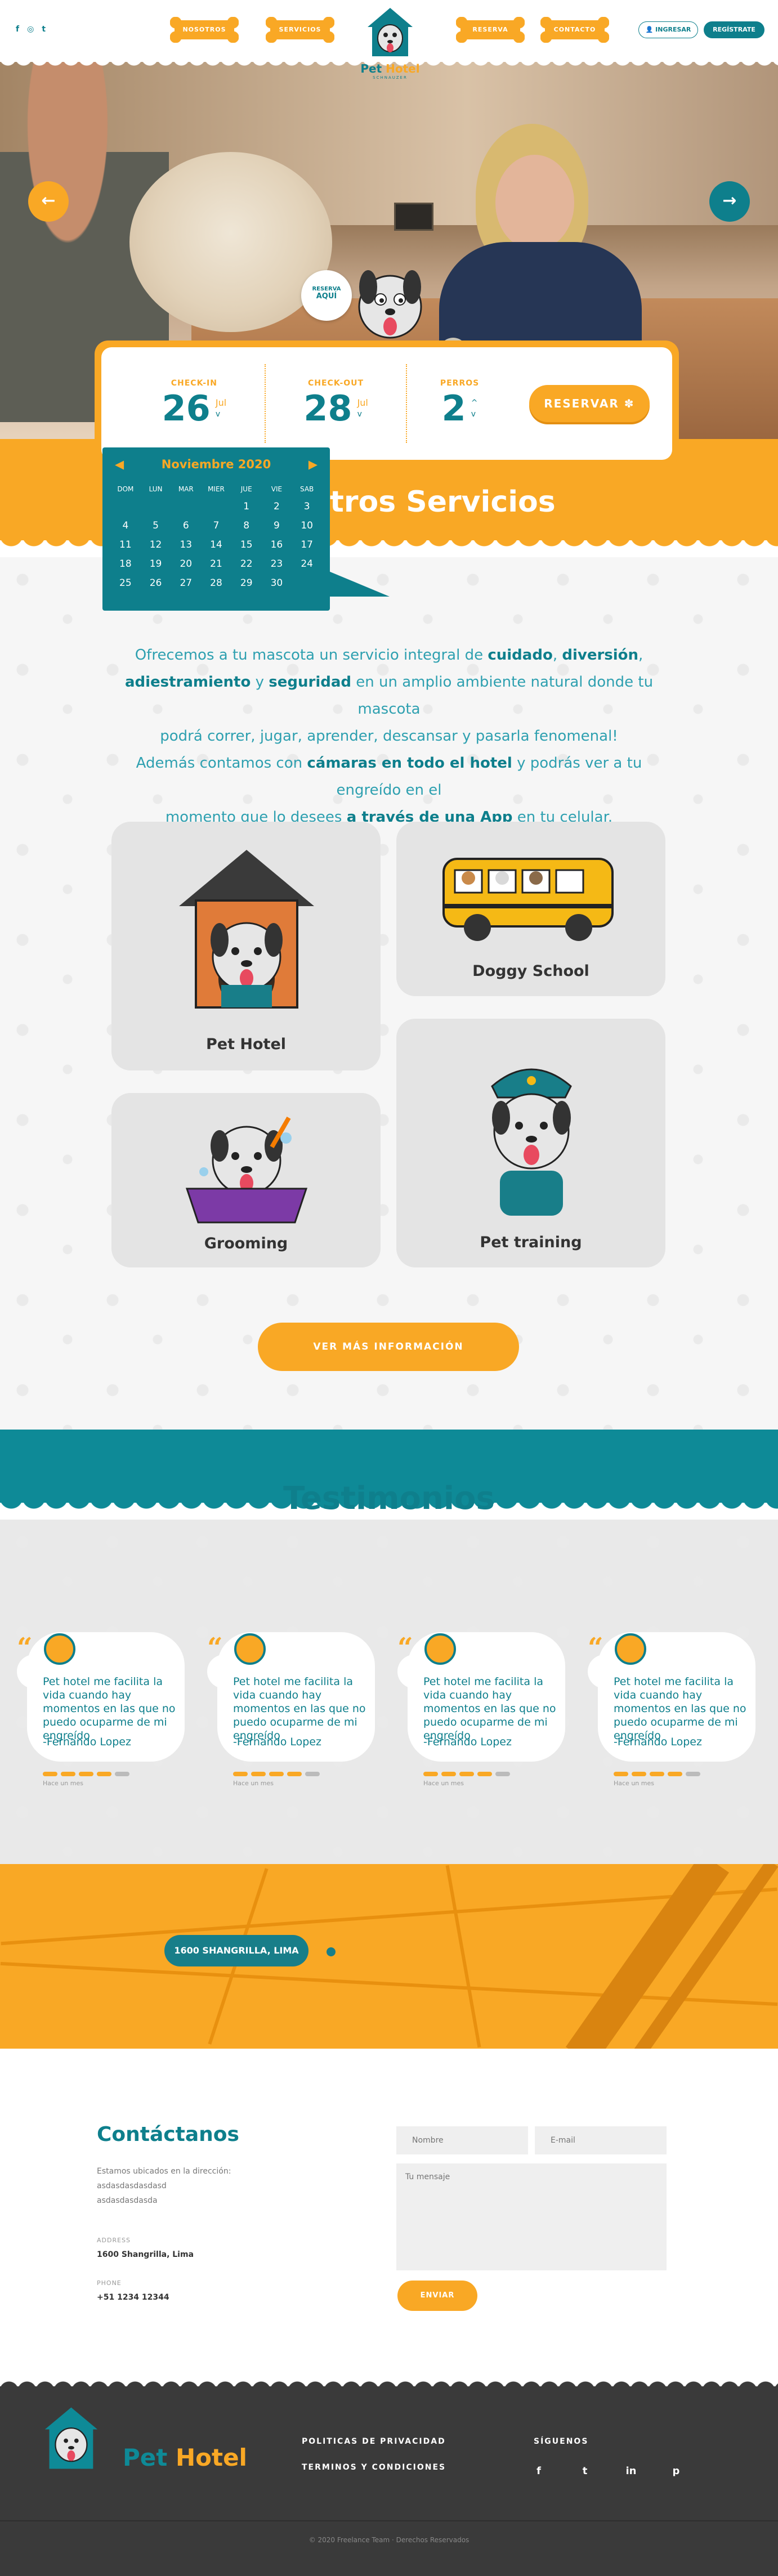 This screenshot has height=2576, width=778. Describe the element at coordinates (460, 403) in the screenshot. I see `pets-stepper: PERROS 2 ^ v` at that location.